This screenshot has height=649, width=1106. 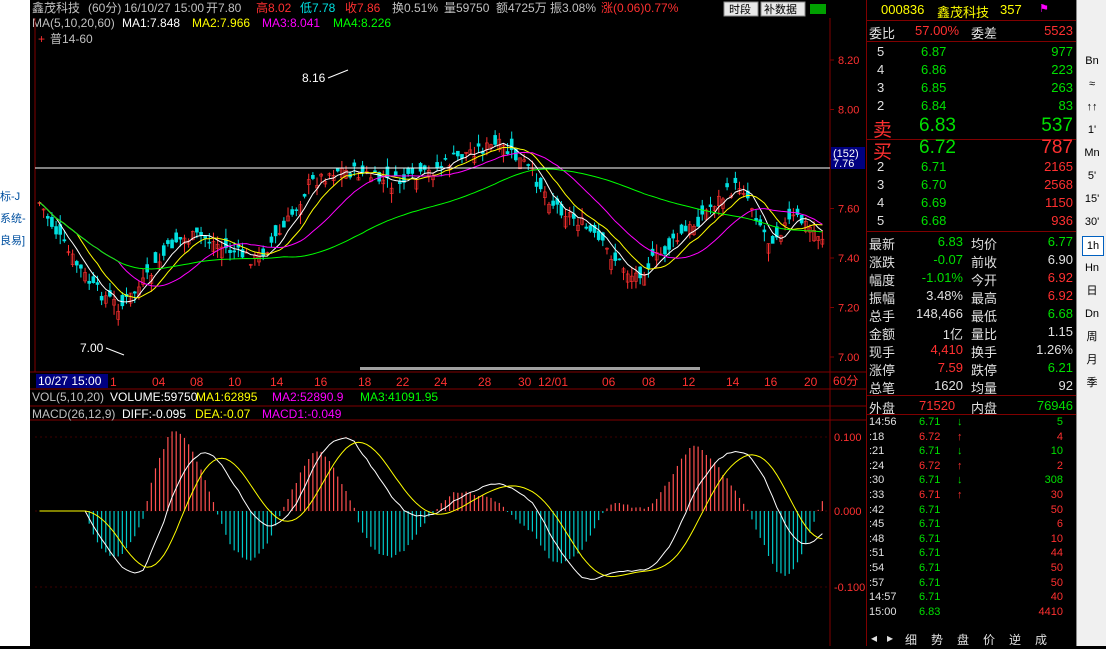 What do you see at coordinates (934, 69) in the screenshot?
I see `sell-price-4: 6.86` at bounding box center [934, 69].